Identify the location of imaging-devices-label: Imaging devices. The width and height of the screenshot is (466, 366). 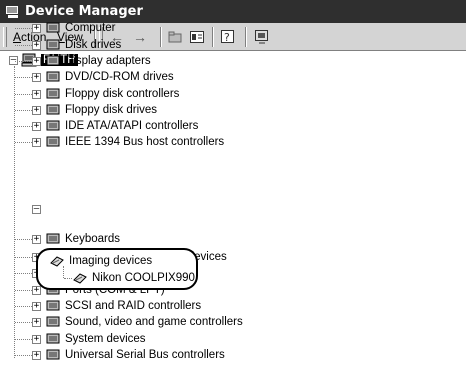
(111, 261).